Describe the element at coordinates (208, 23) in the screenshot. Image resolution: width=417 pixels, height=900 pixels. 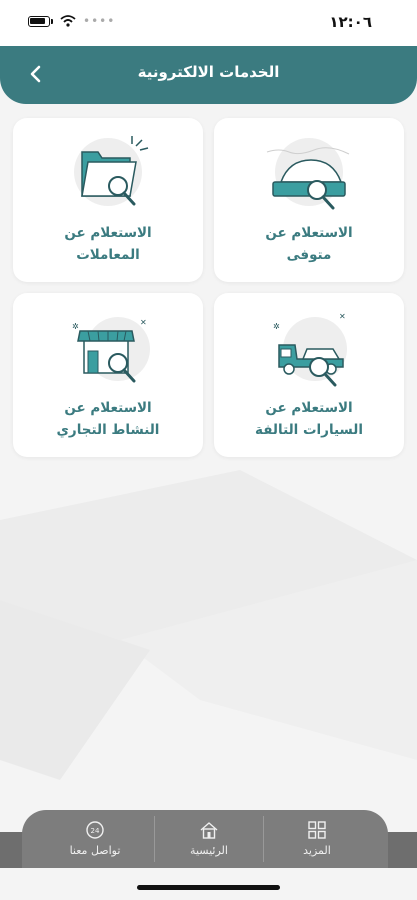
I see `status-bar: •••• ١٢:٠٦` at that location.